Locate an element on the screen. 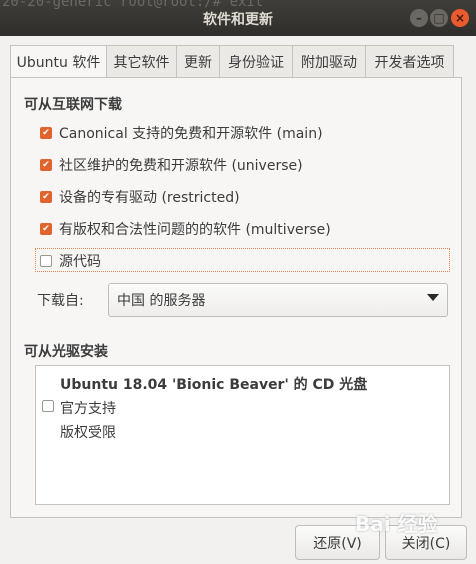  minimize-button: – is located at coordinates (419, 18).